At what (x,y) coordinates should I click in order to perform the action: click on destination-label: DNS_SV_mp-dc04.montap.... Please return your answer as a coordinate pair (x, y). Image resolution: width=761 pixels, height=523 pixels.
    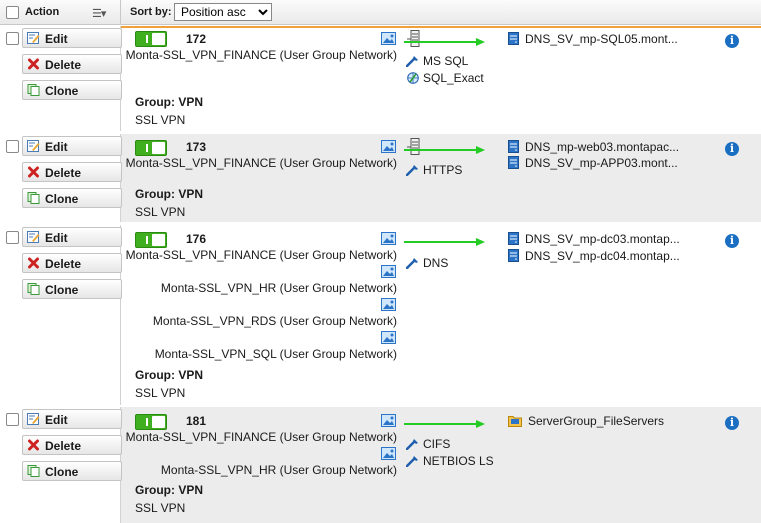
    Looking at the image, I should click on (602, 256).